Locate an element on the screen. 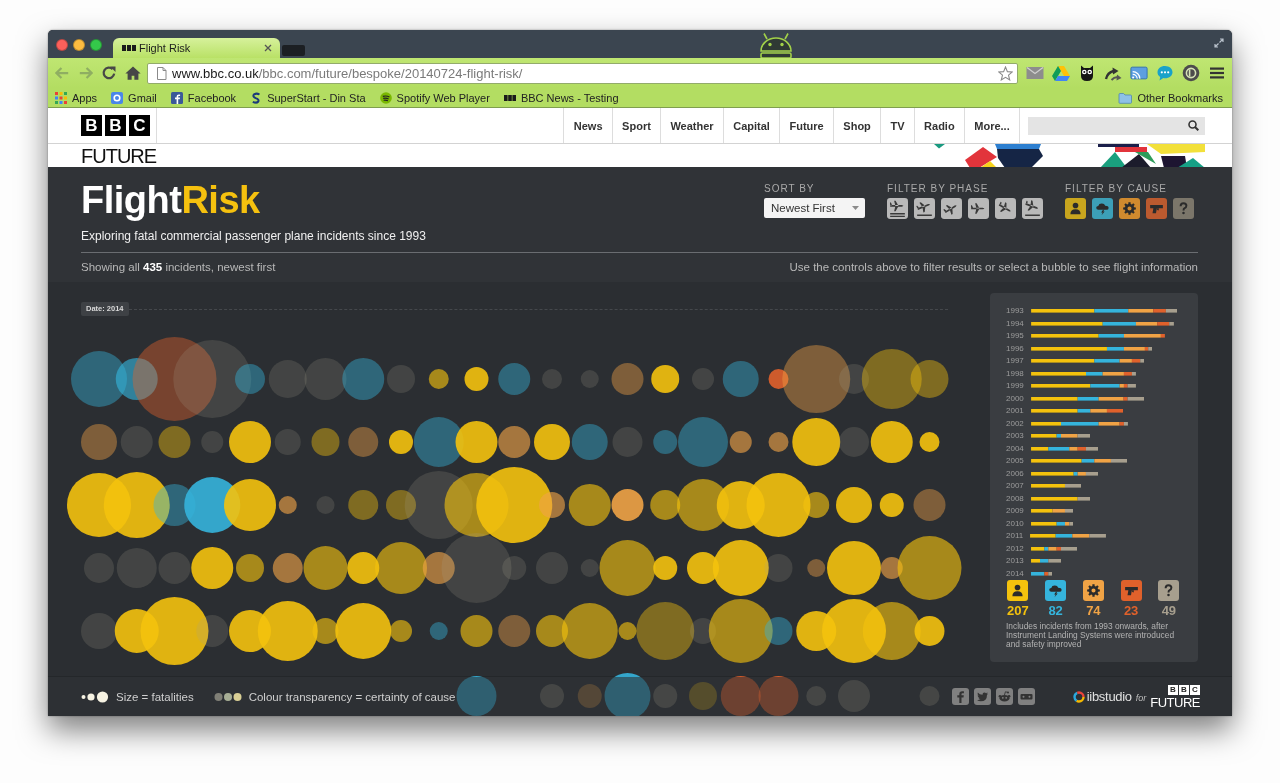 The width and height of the screenshot is (1280, 783). year-label: 2006 is located at coordinates (1015, 473).